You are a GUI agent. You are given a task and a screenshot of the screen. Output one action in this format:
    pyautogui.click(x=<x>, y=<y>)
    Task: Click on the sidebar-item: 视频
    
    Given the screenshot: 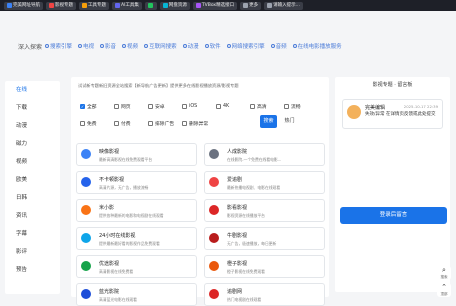 What is the action you would take?
    pyautogui.click(x=32, y=162)
    